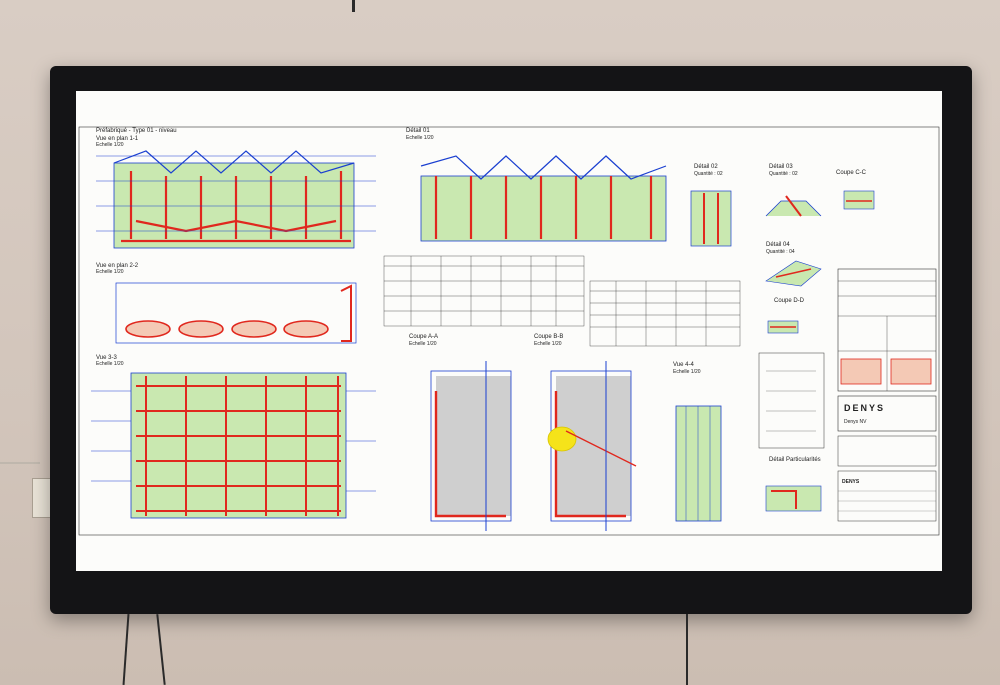 Image resolution: width=1000 pixels, height=685 pixels. I want to click on logo-text: DENYS, so click(851, 482).